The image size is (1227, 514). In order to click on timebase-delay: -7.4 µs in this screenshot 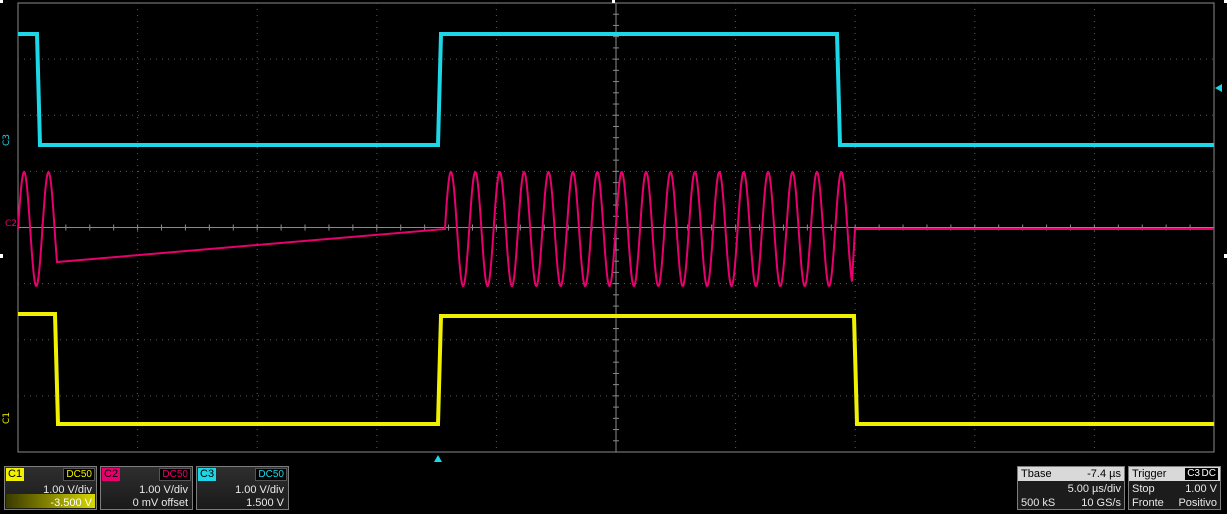, I will do `click(1104, 474)`.